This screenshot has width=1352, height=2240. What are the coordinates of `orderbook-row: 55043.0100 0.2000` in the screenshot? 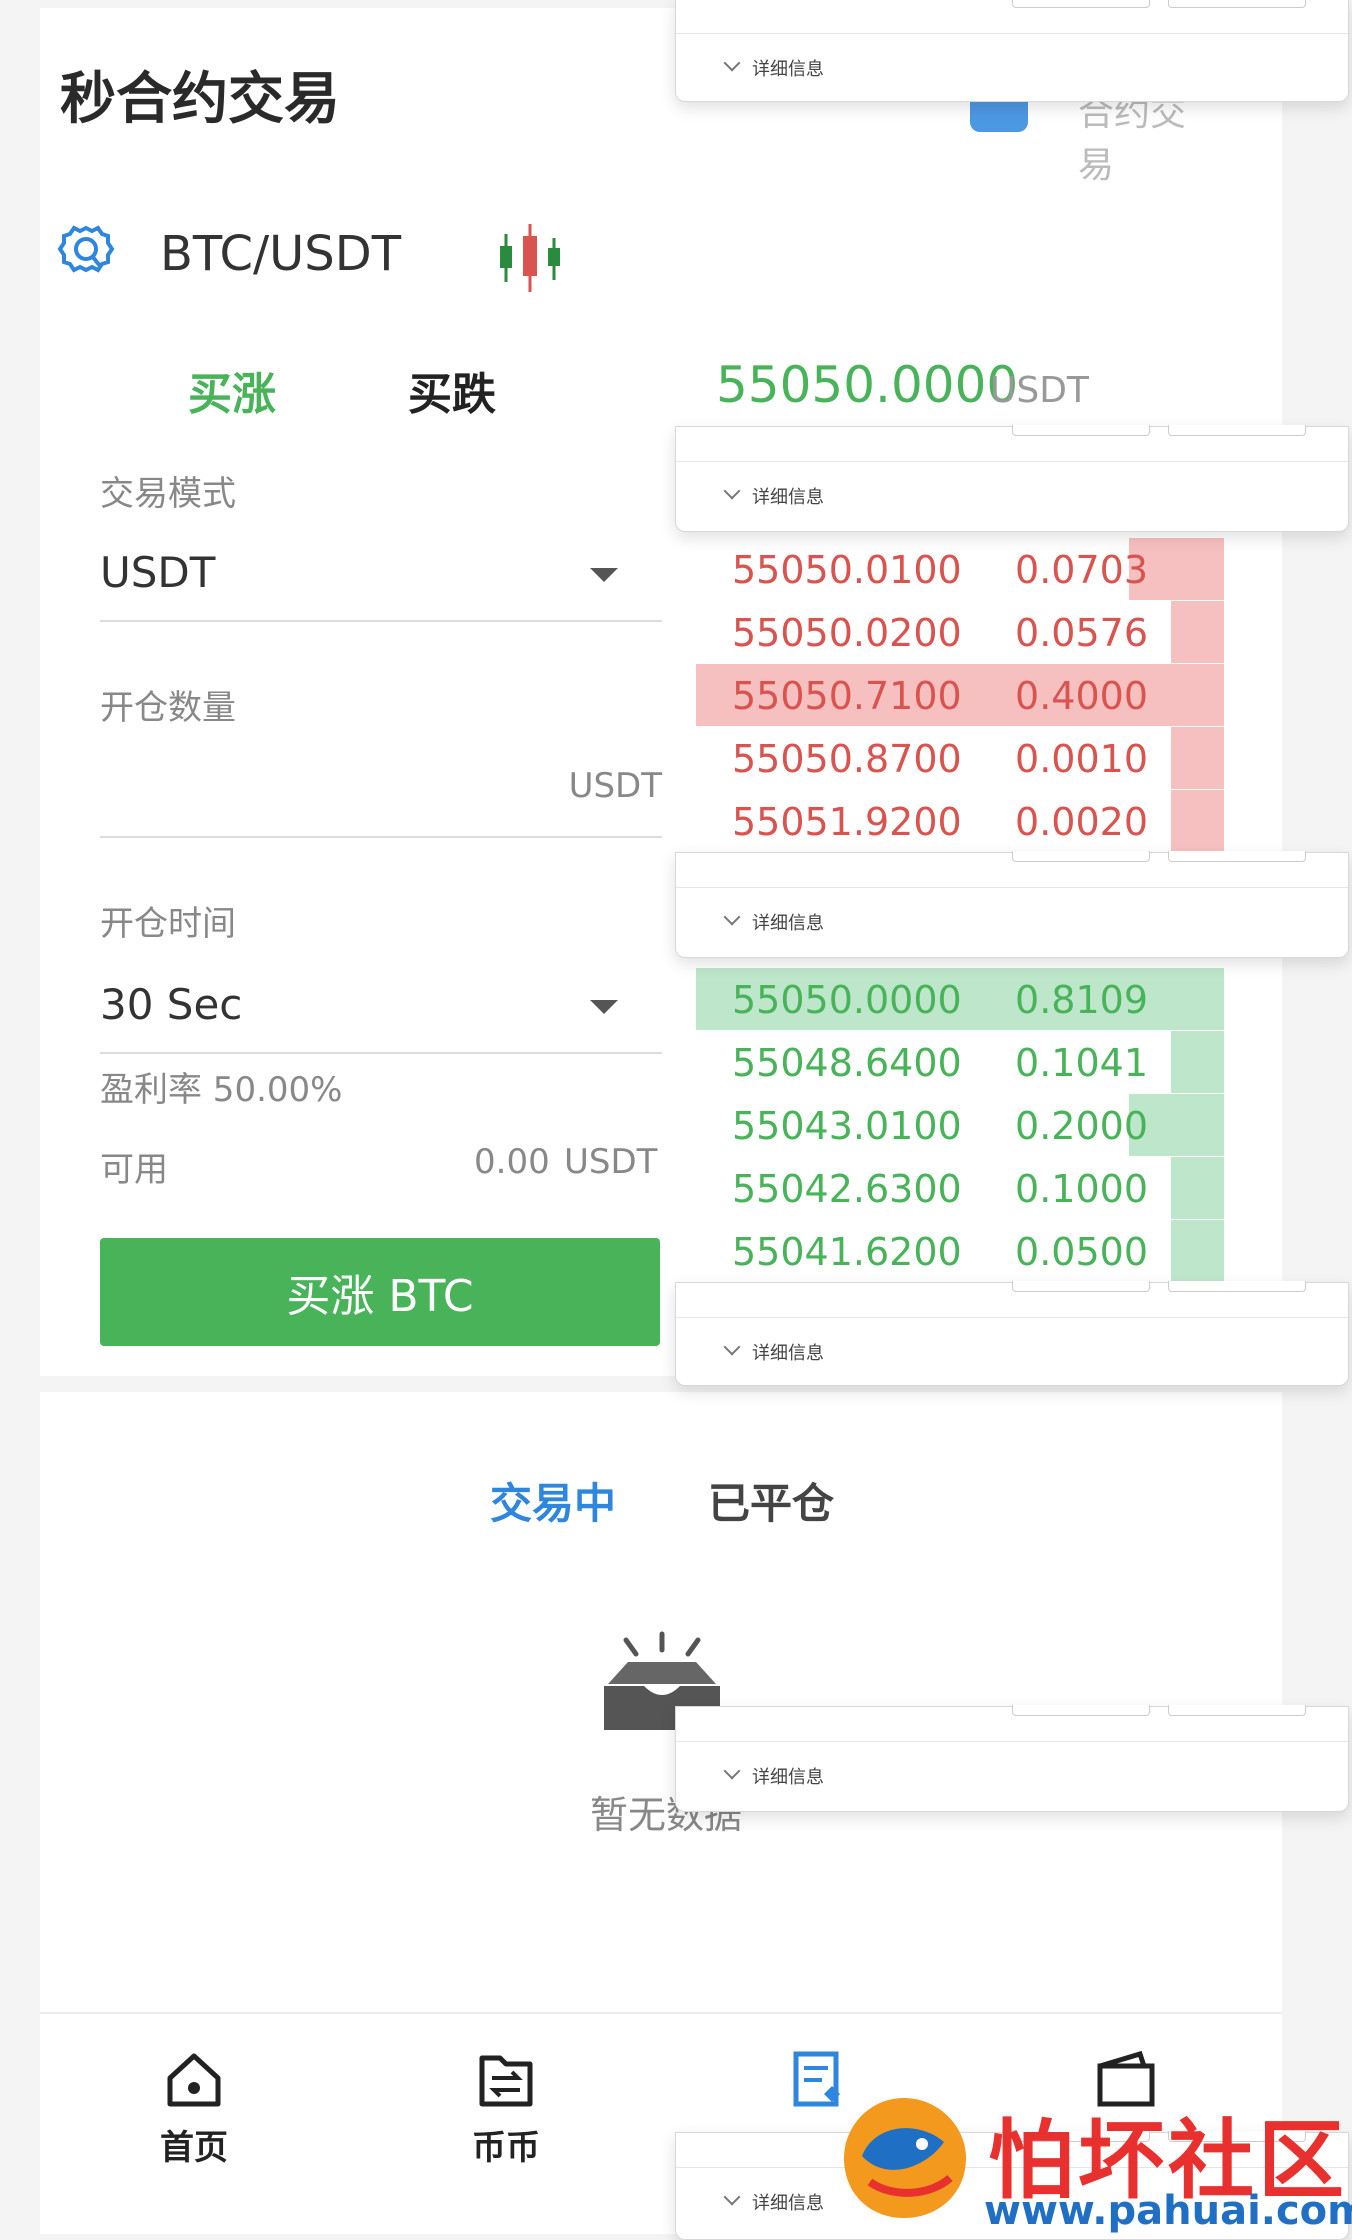 It's located at (960, 1125).